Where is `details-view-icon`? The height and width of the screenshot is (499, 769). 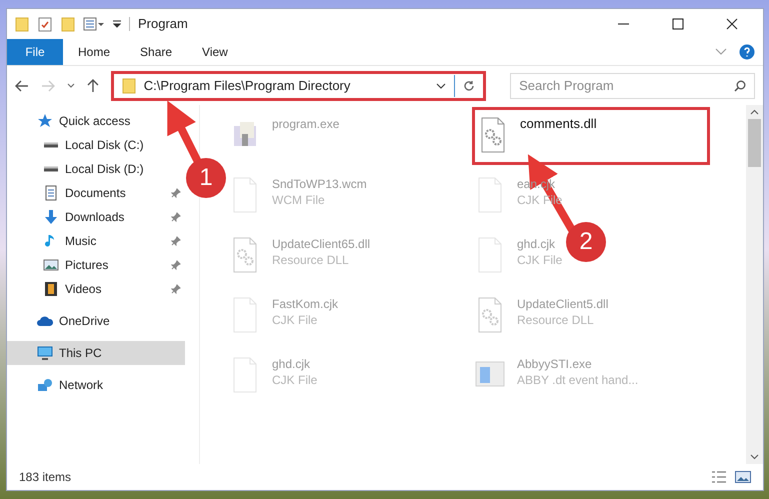 details-view-icon is located at coordinates (719, 477).